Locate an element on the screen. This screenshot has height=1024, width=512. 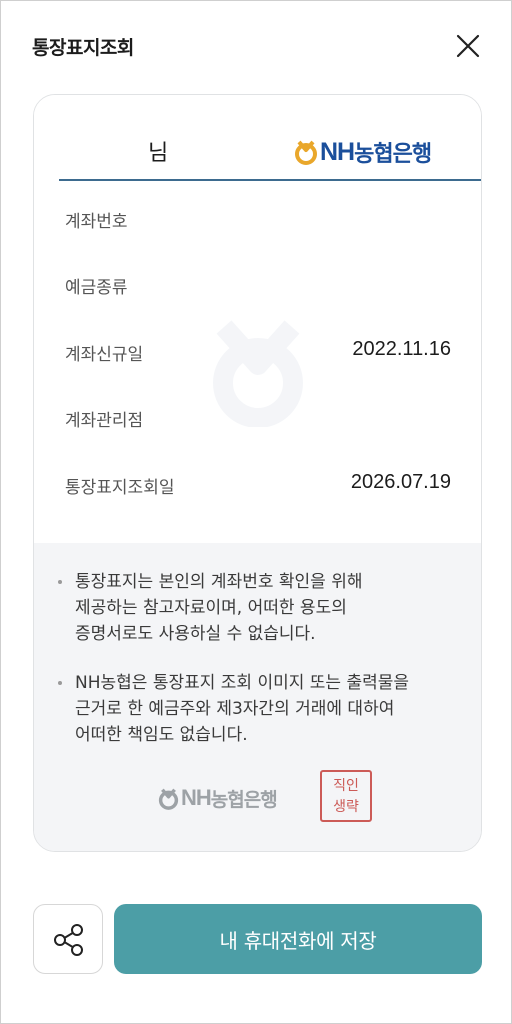
footer-bank-logo: NH 농협은행 is located at coordinates (218, 798).